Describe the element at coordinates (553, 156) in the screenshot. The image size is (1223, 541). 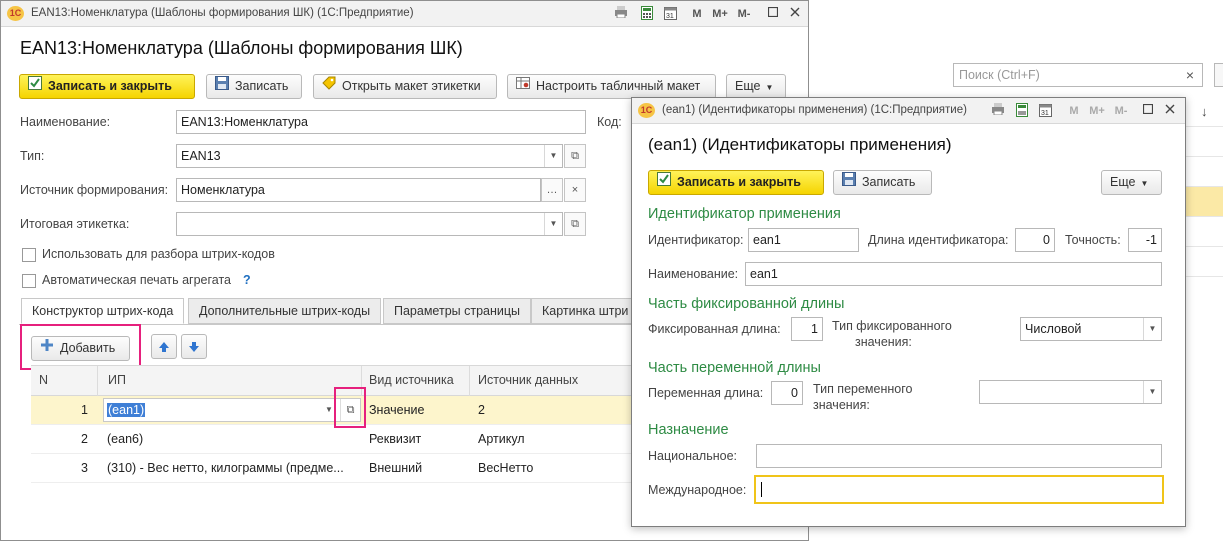
I see `type-dropdown-icon: ▼` at that location.